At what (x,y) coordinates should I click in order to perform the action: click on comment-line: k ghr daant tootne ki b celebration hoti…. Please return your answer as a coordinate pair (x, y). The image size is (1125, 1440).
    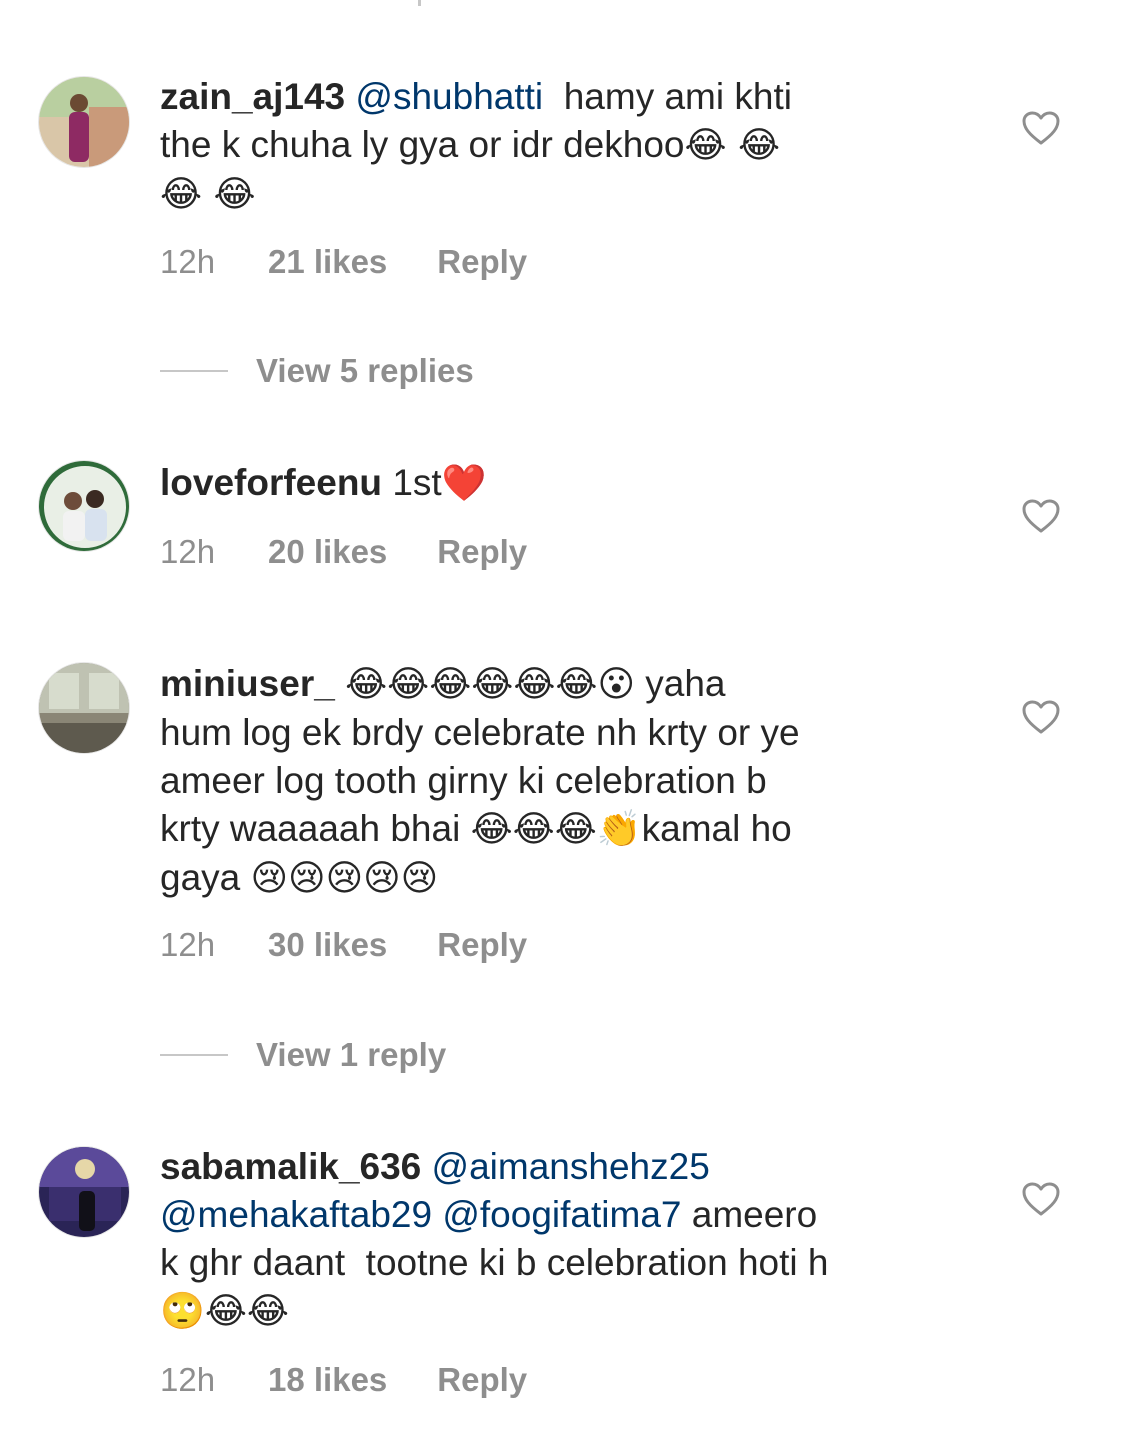
    Looking at the image, I should click on (560, 1263).